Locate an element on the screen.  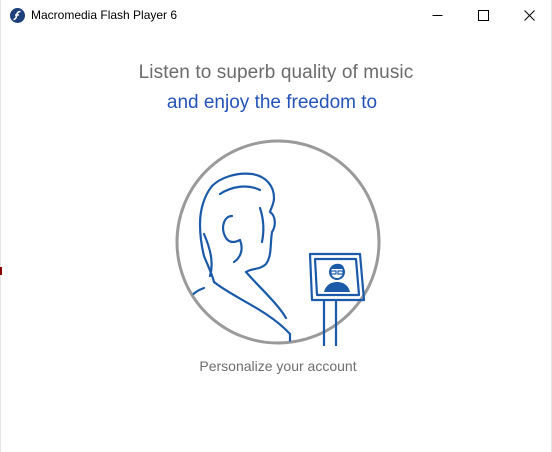
close-button is located at coordinates (529, 15).